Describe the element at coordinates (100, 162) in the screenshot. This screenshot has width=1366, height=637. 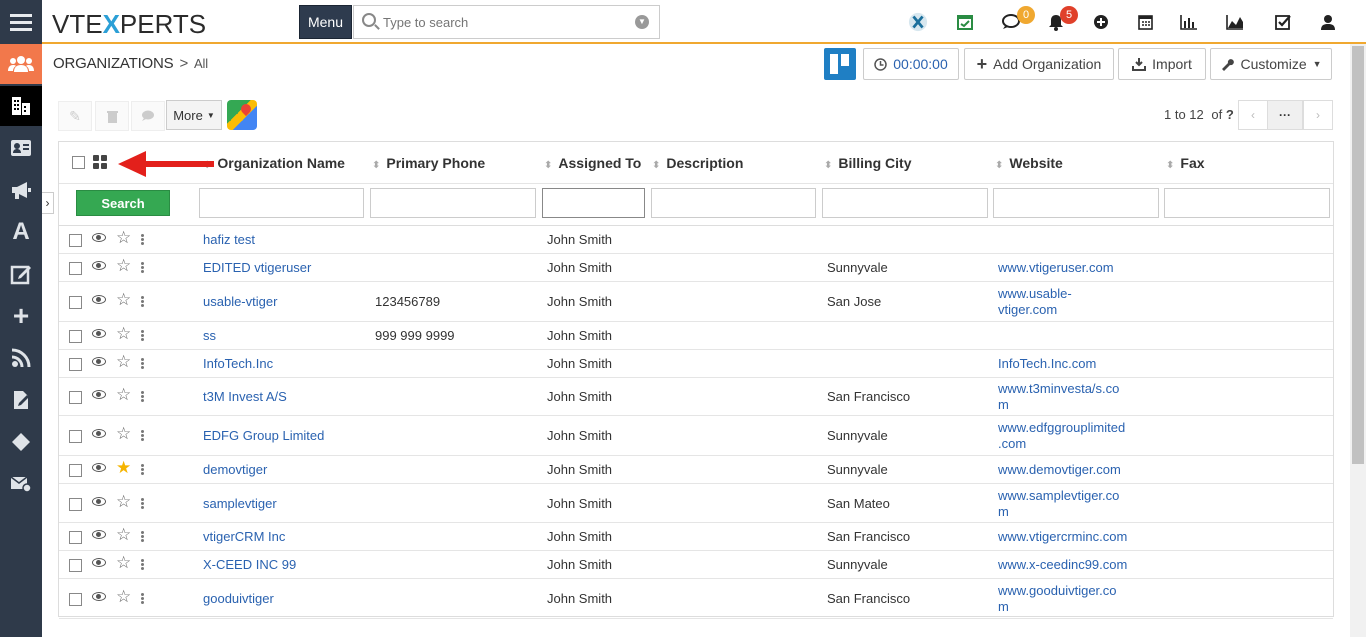
I see `list-columns-icon` at that location.